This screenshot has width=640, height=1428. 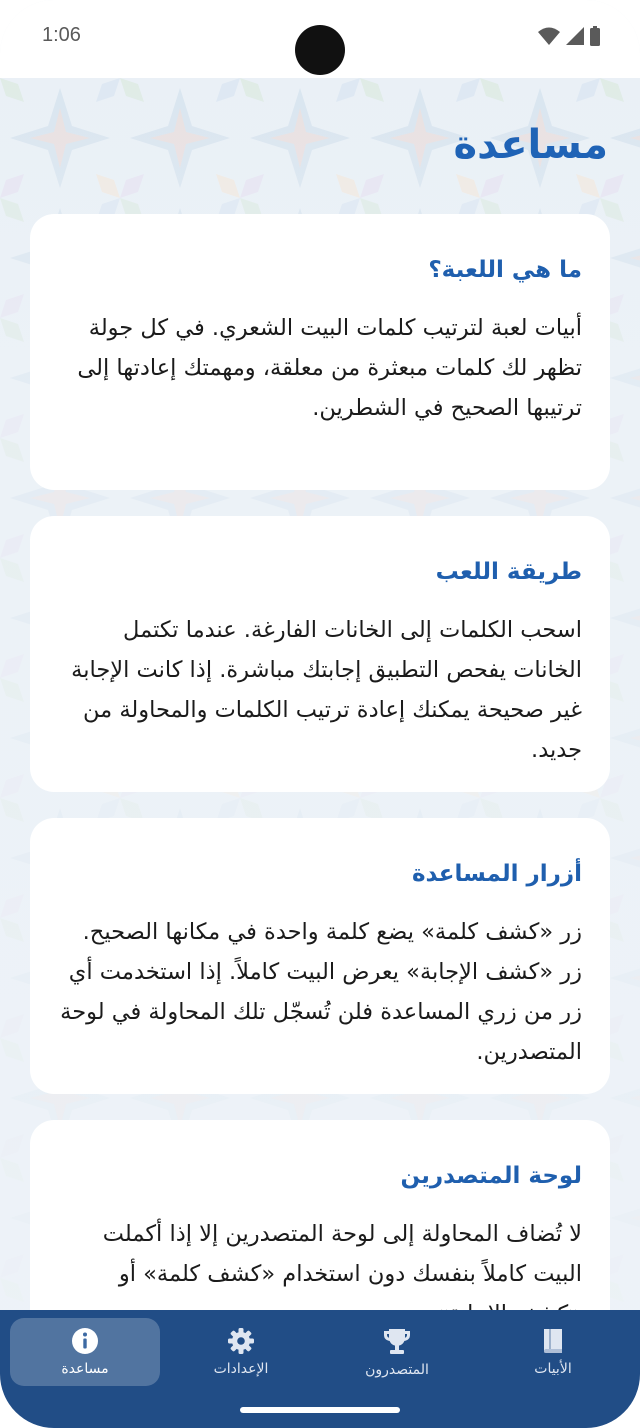 I want to click on trophy-icon, so click(x=397, y=1341).